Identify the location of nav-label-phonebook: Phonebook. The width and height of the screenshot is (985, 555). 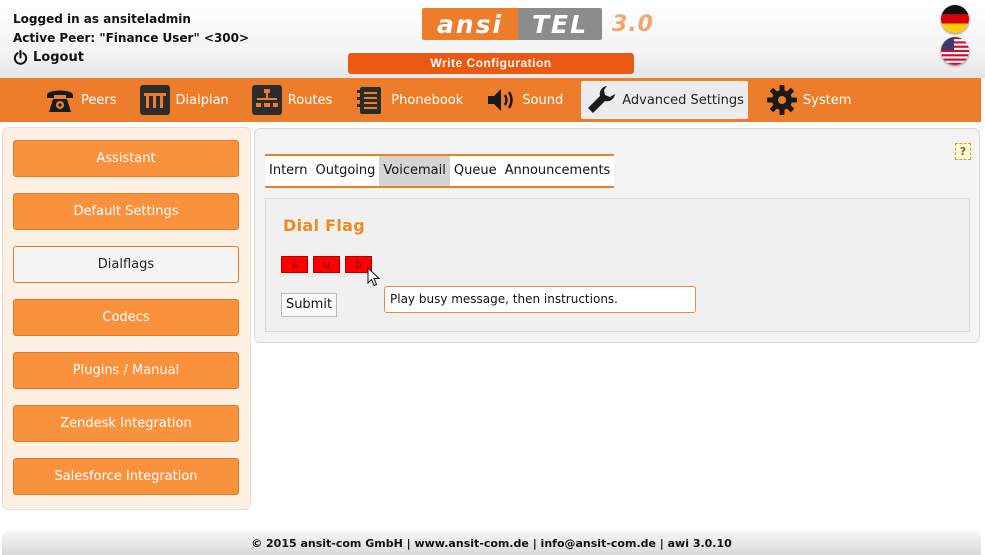
(427, 100).